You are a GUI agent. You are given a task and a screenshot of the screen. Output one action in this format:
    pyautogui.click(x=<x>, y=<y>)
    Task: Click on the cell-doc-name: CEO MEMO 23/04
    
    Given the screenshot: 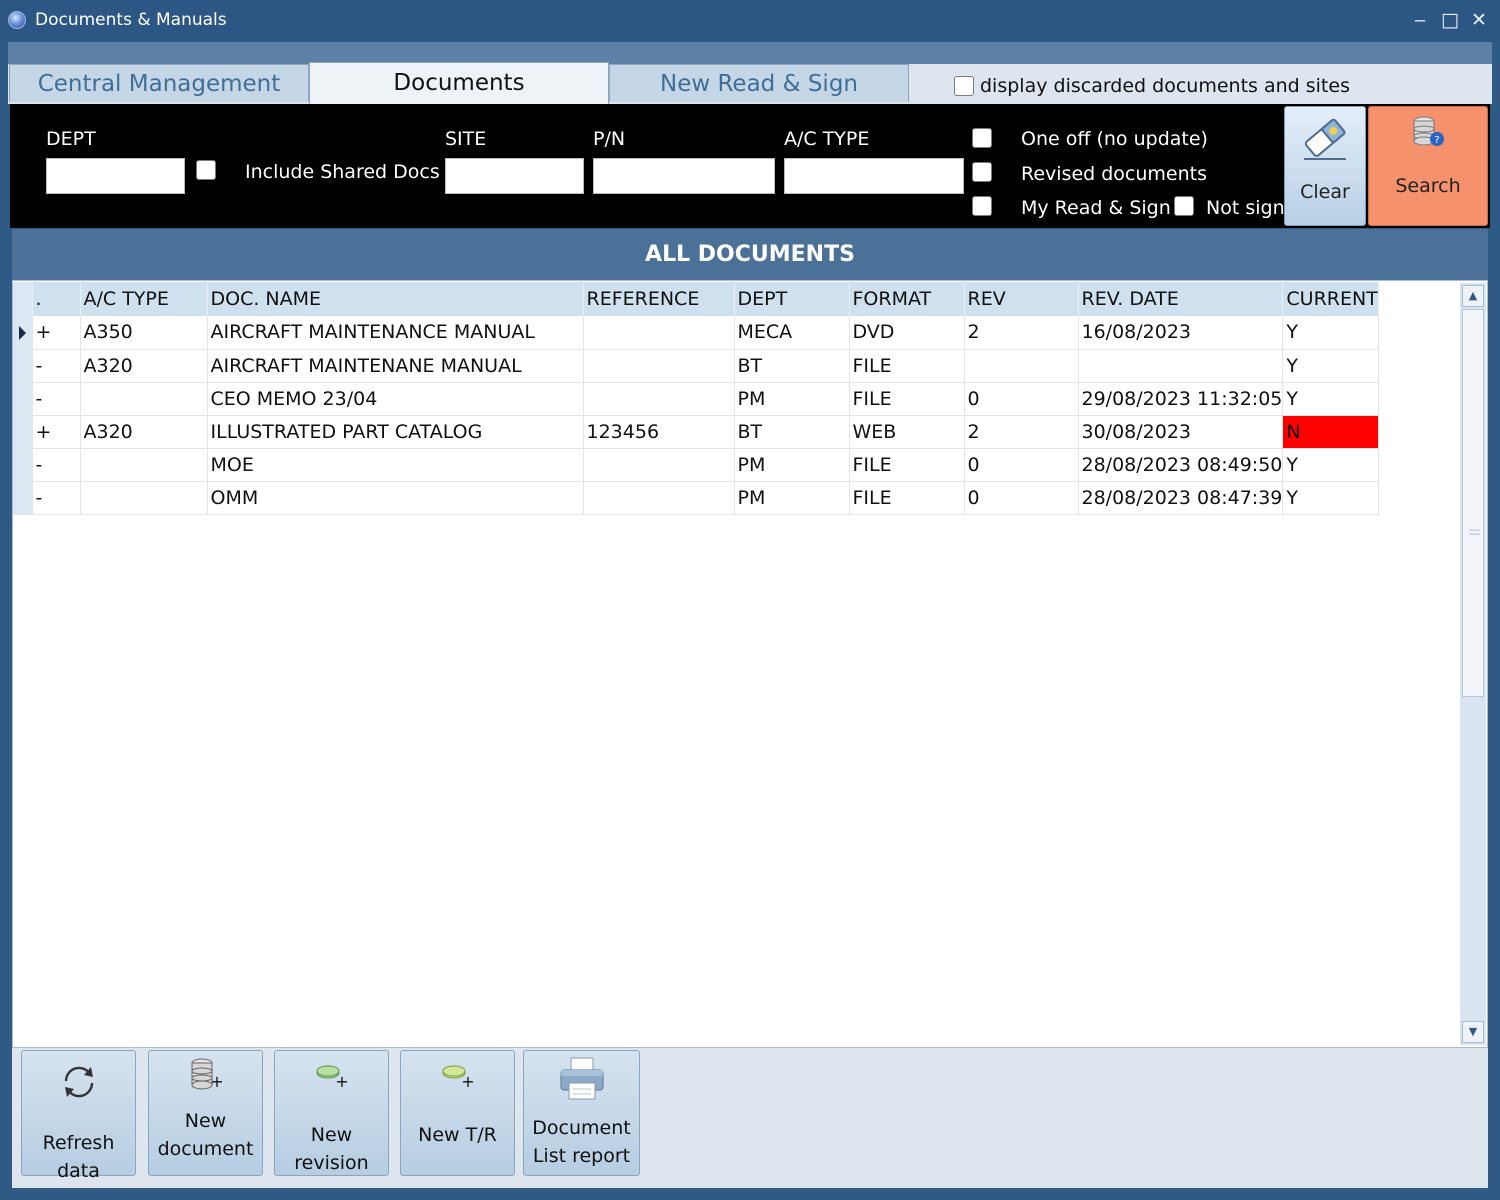 What is the action you would take?
    pyautogui.click(x=395, y=399)
    